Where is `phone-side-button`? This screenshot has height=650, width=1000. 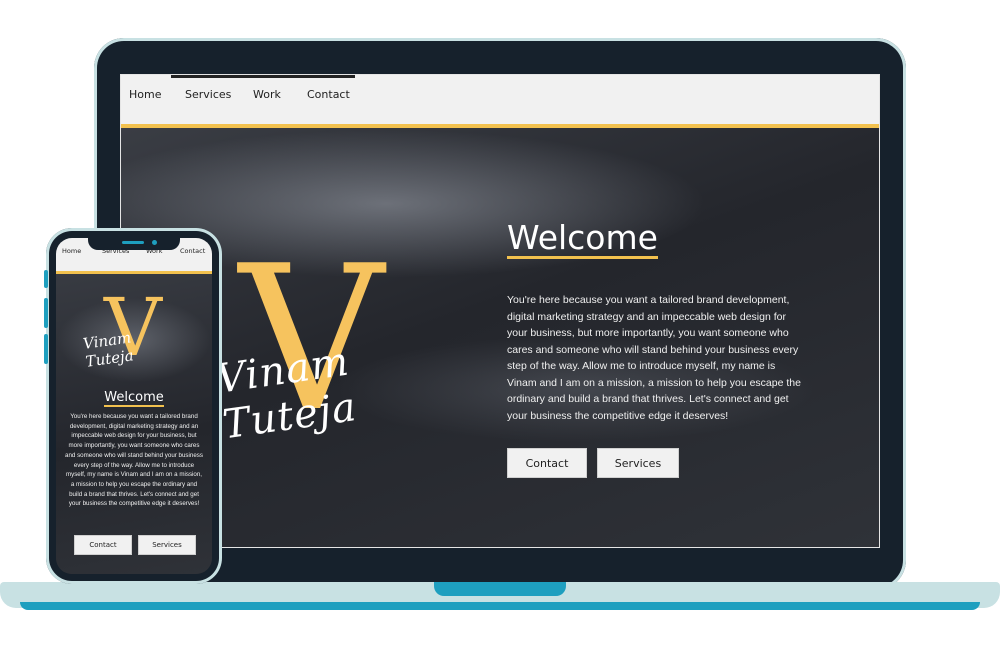 phone-side-button is located at coordinates (46, 279).